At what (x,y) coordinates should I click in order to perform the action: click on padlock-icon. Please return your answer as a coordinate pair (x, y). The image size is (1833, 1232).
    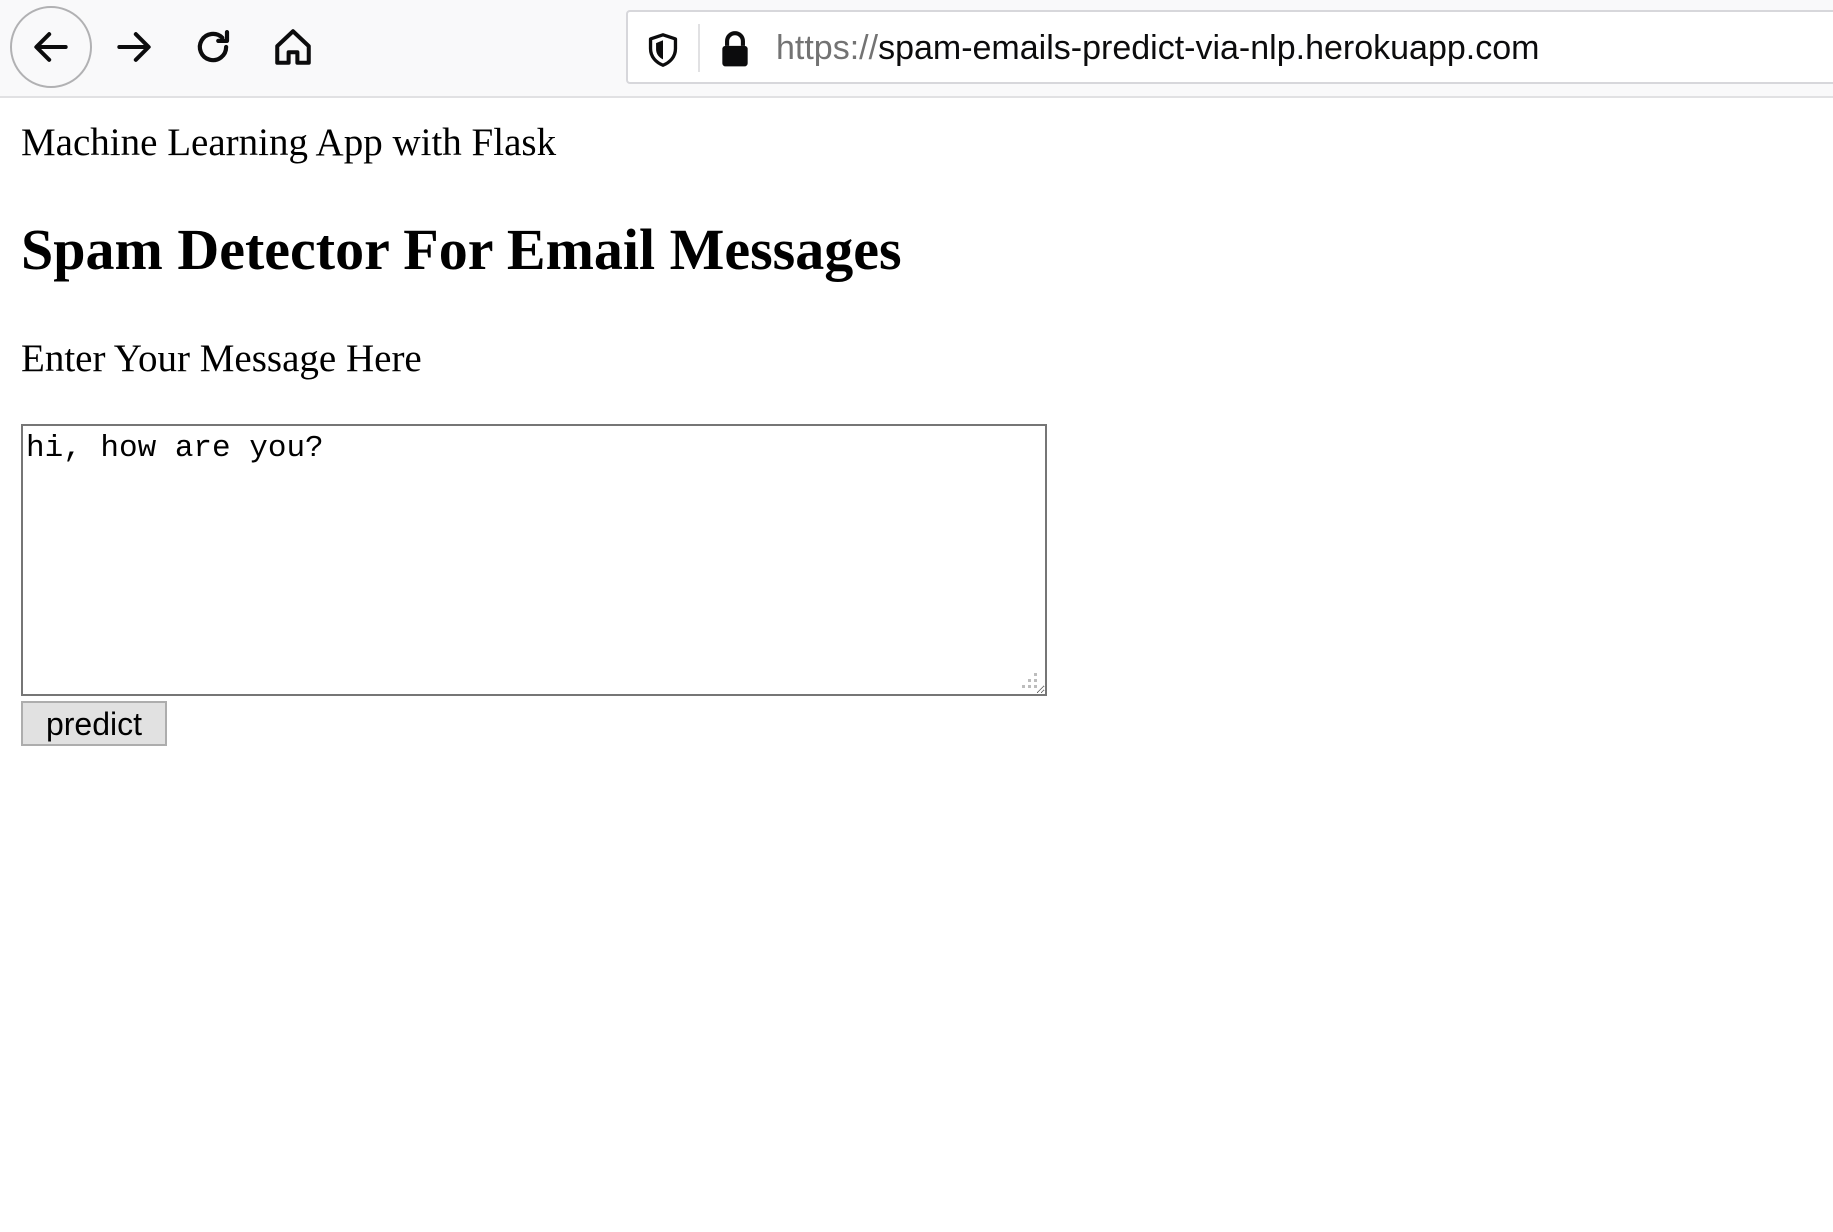
    Looking at the image, I should click on (735, 51).